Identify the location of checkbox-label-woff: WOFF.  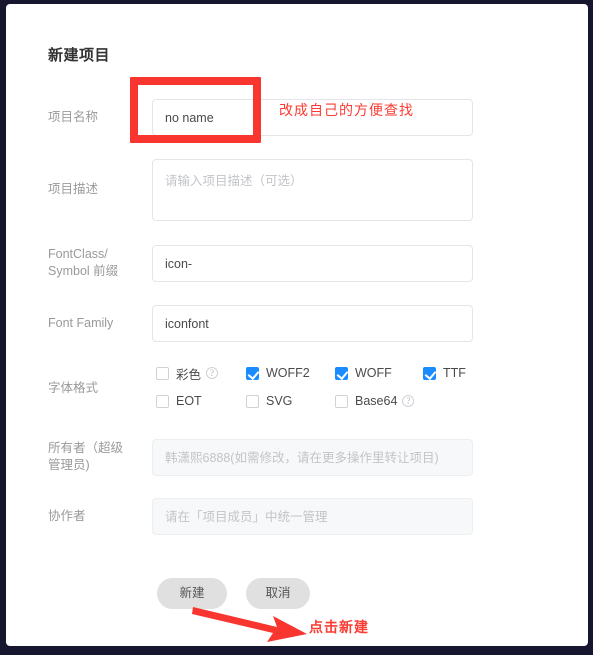
(373, 373).